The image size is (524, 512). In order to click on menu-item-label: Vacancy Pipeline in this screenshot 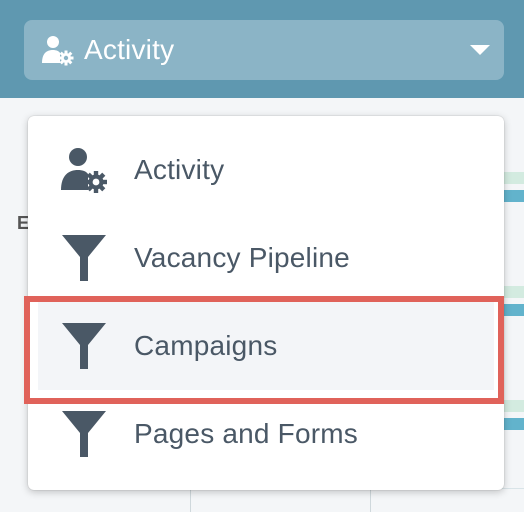, I will do `click(242, 257)`.